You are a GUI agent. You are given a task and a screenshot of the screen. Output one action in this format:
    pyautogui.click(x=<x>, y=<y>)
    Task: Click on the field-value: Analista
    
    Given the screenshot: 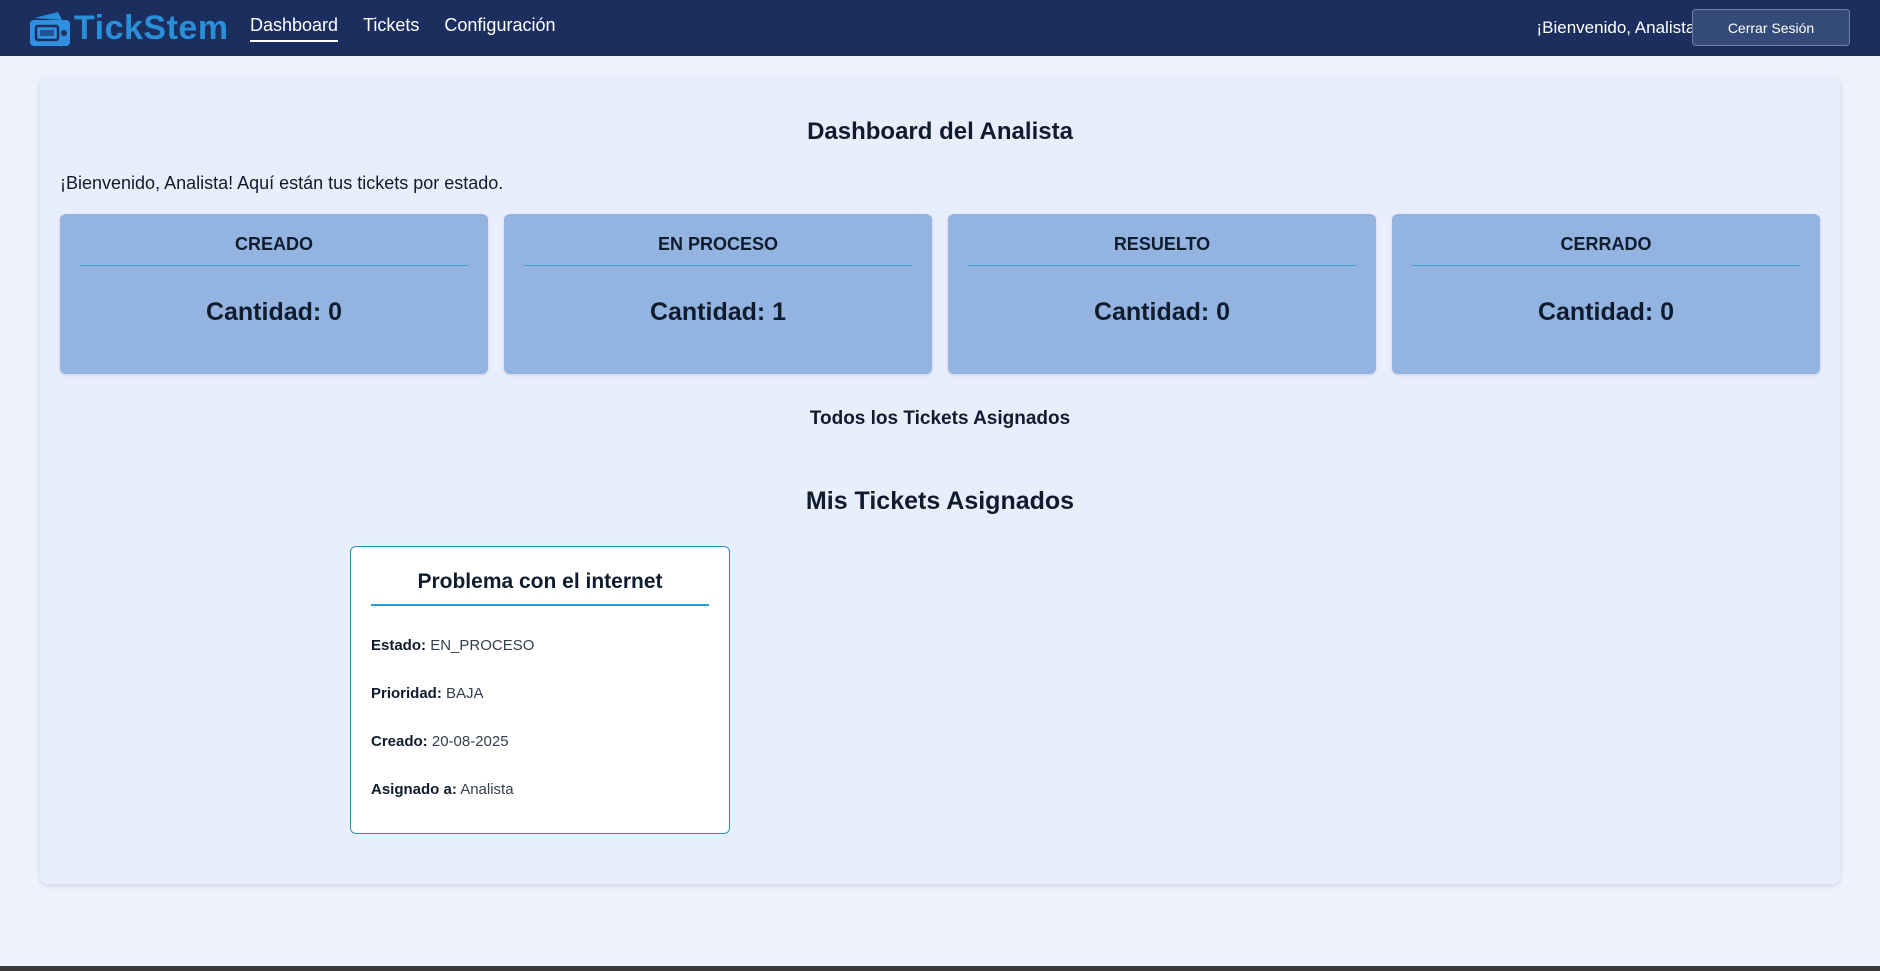 What is the action you would take?
    pyautogui.click(x=487, y=789)
    